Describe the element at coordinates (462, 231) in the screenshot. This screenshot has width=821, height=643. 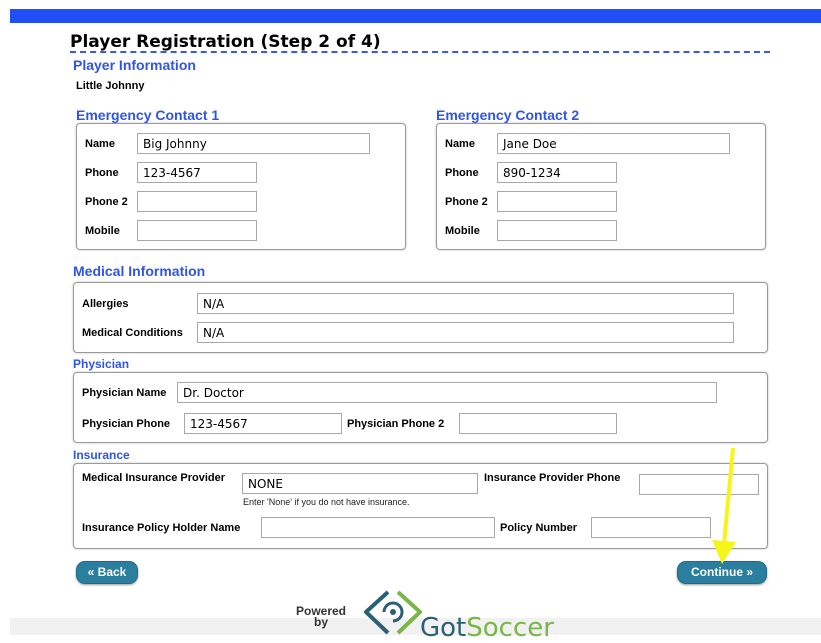
I see `contact2-mobile-label: Mobile` at that location.